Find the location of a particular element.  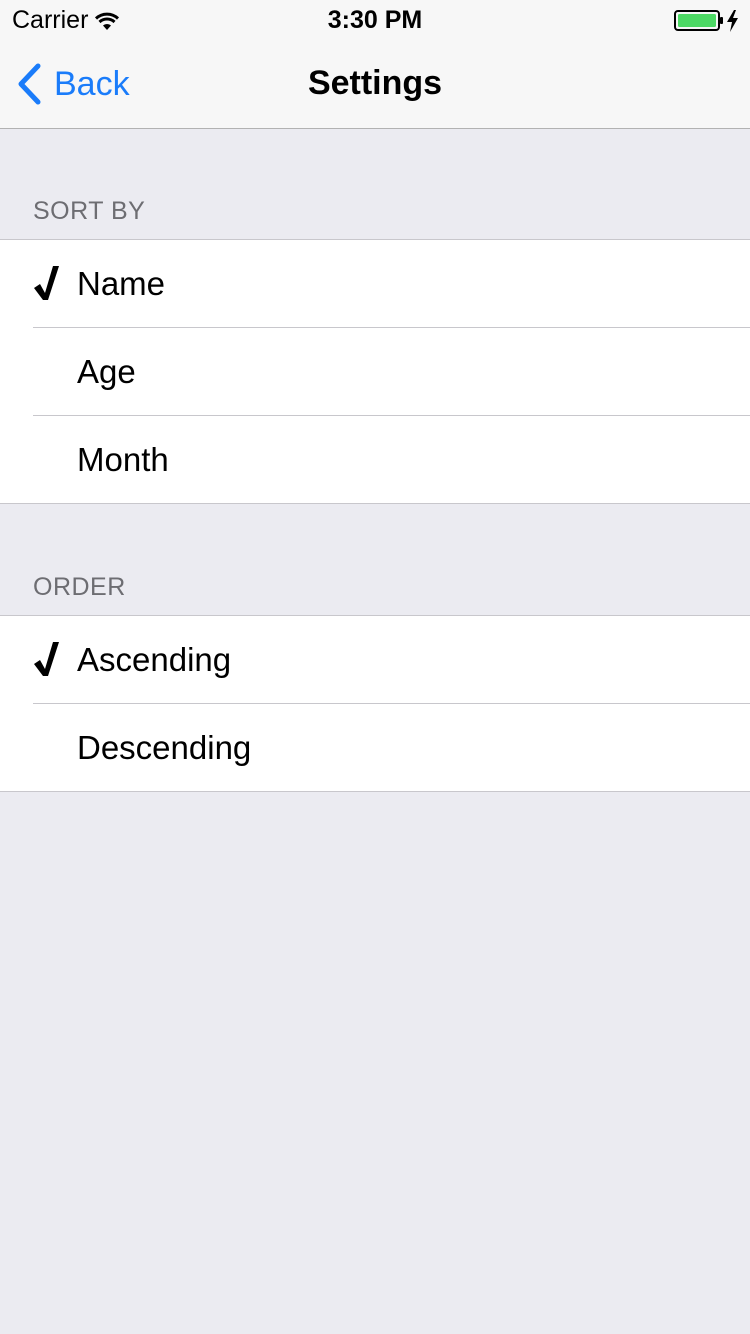

order-option-label: Ascending is located at coordinates (154, 659).